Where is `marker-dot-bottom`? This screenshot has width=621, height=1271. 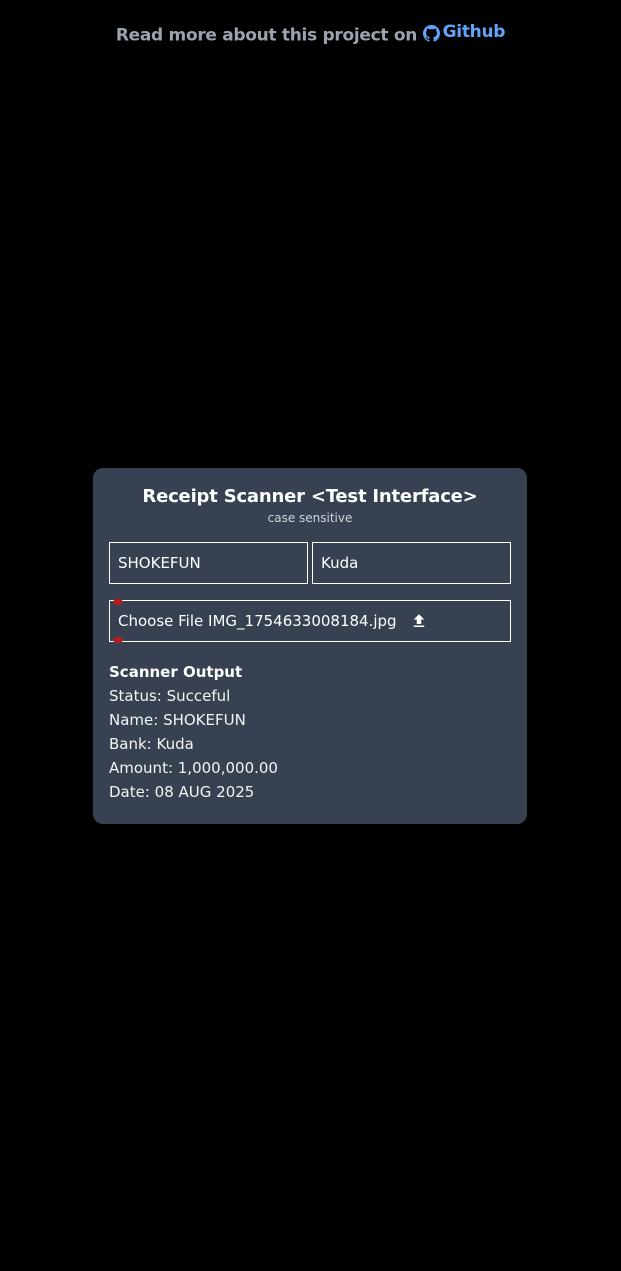 marker-dot-bottom is located at coordinates (118, 640).